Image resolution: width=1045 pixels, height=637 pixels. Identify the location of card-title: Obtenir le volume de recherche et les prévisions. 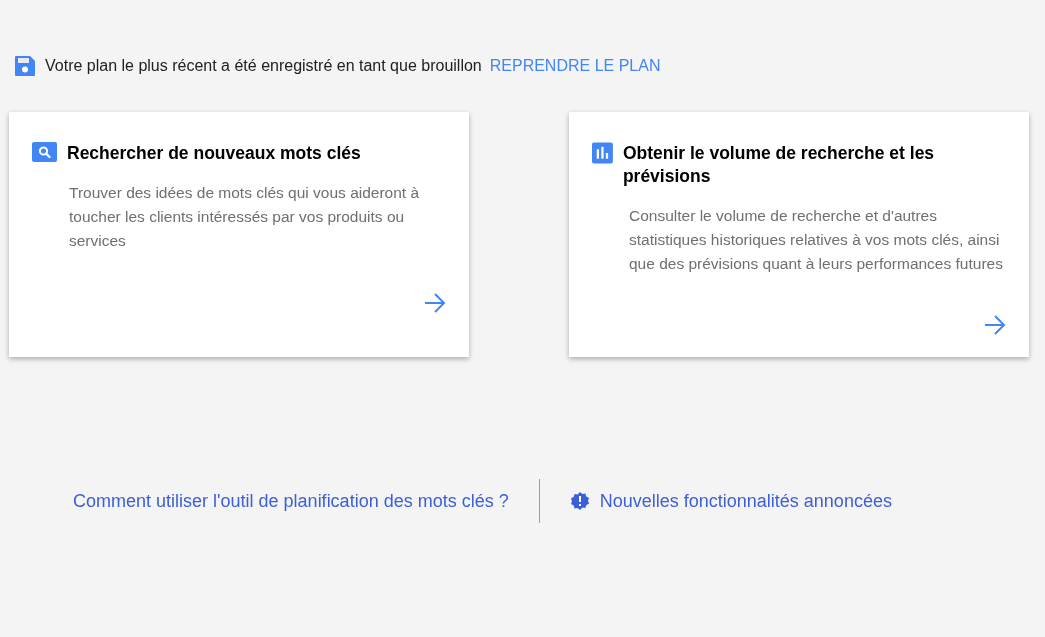
(779, 165).